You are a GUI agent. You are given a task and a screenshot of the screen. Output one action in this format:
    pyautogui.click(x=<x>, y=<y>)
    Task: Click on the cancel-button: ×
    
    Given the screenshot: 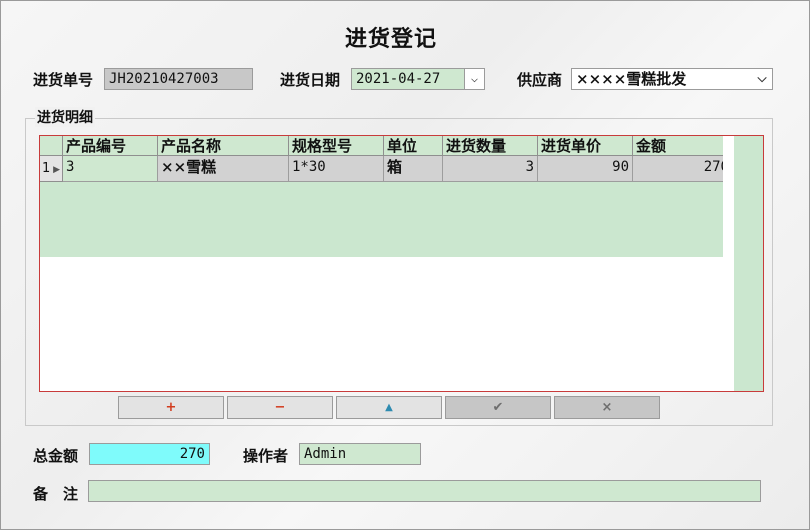 What is the action you would take?
    pyautogui.click(x=607, y=407)
    